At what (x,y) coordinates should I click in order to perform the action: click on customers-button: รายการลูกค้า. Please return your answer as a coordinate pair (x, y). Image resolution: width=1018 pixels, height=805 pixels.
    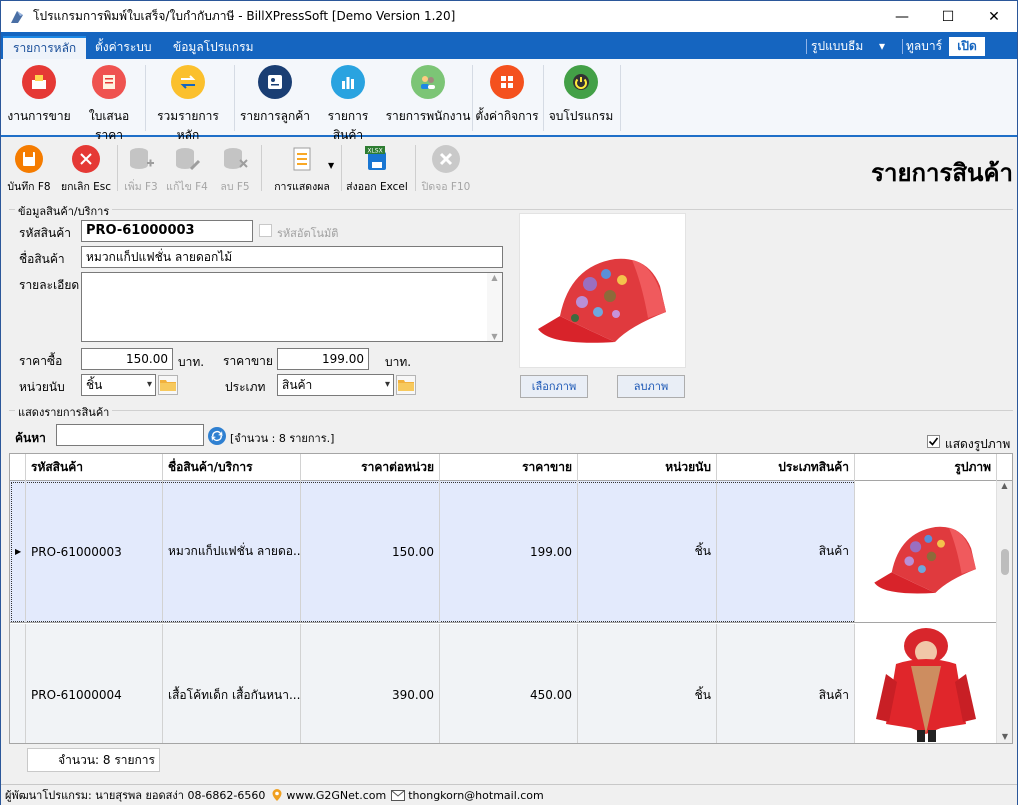
    Looking at the image, I should click on (275, 95).